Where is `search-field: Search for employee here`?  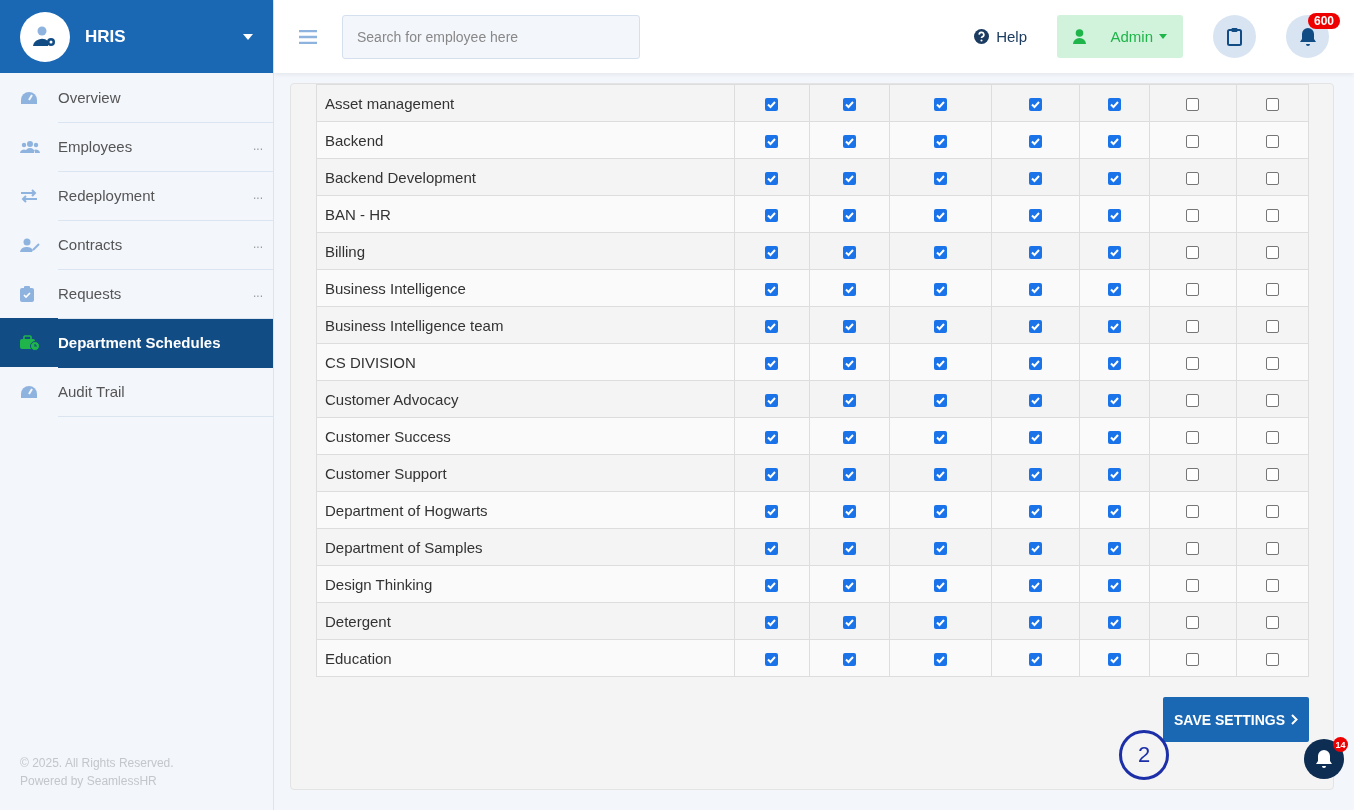 search-field: Search for employee here is located at coordinates (491, 36).